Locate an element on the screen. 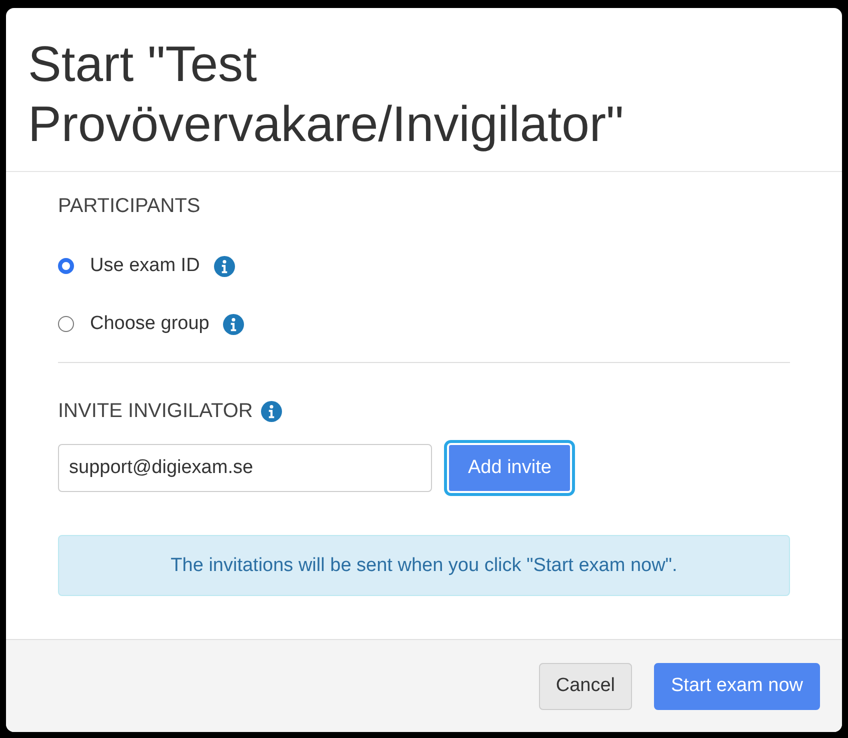 This screenshot has height=738, width=848. radio-label: Choose group is located at coordinates (150, 324).